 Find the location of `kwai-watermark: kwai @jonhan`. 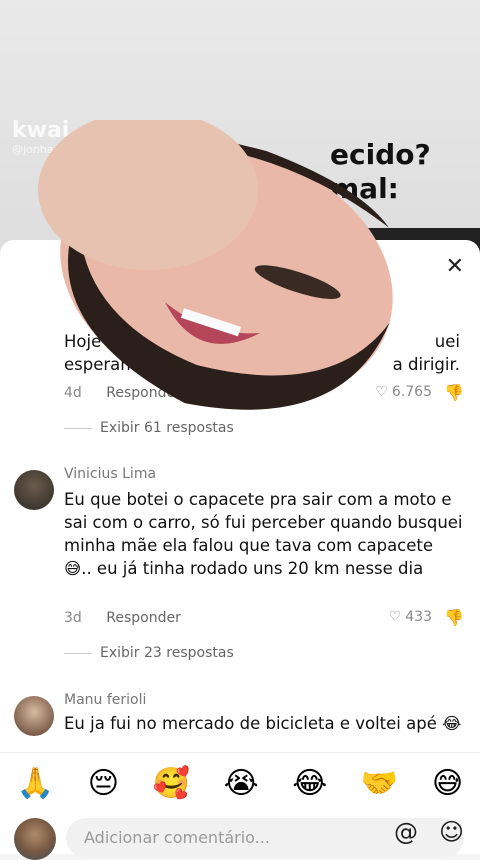

kwai-watermark: kwai @jonhan is located at coordinates (40, 137).